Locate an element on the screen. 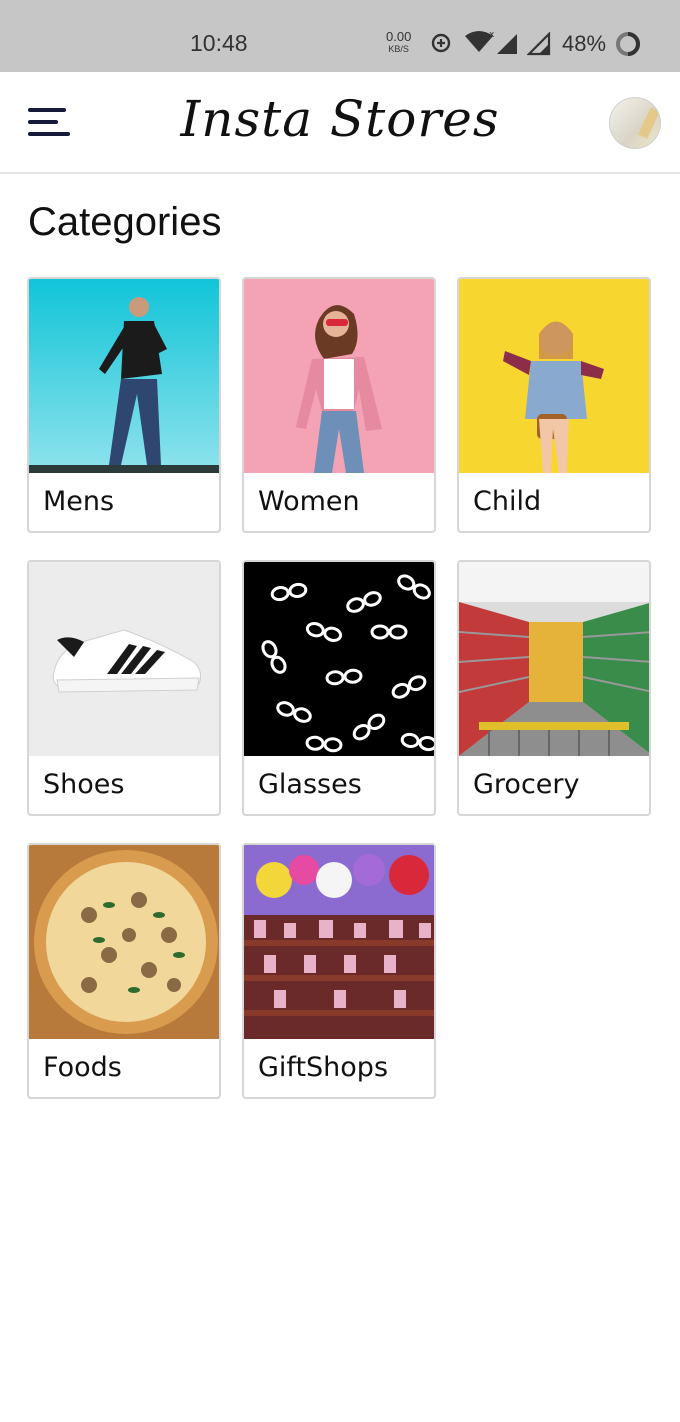 This screenshot has height=1422, width=680. category-card-women: Women is located at coordinates (339, 405).